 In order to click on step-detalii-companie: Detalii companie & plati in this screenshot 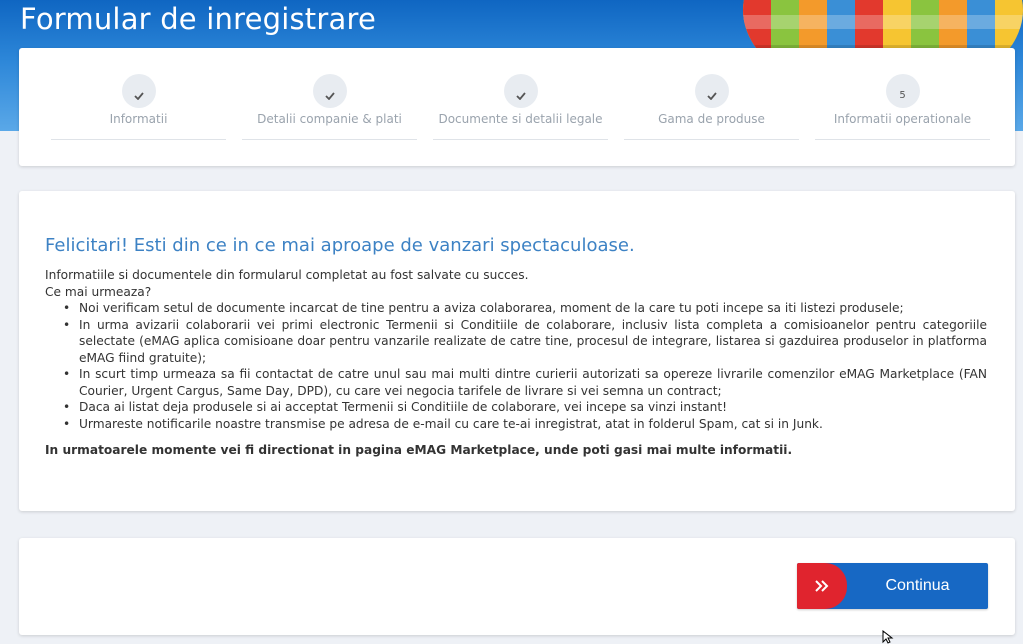, I will do `click(329, 107)`.